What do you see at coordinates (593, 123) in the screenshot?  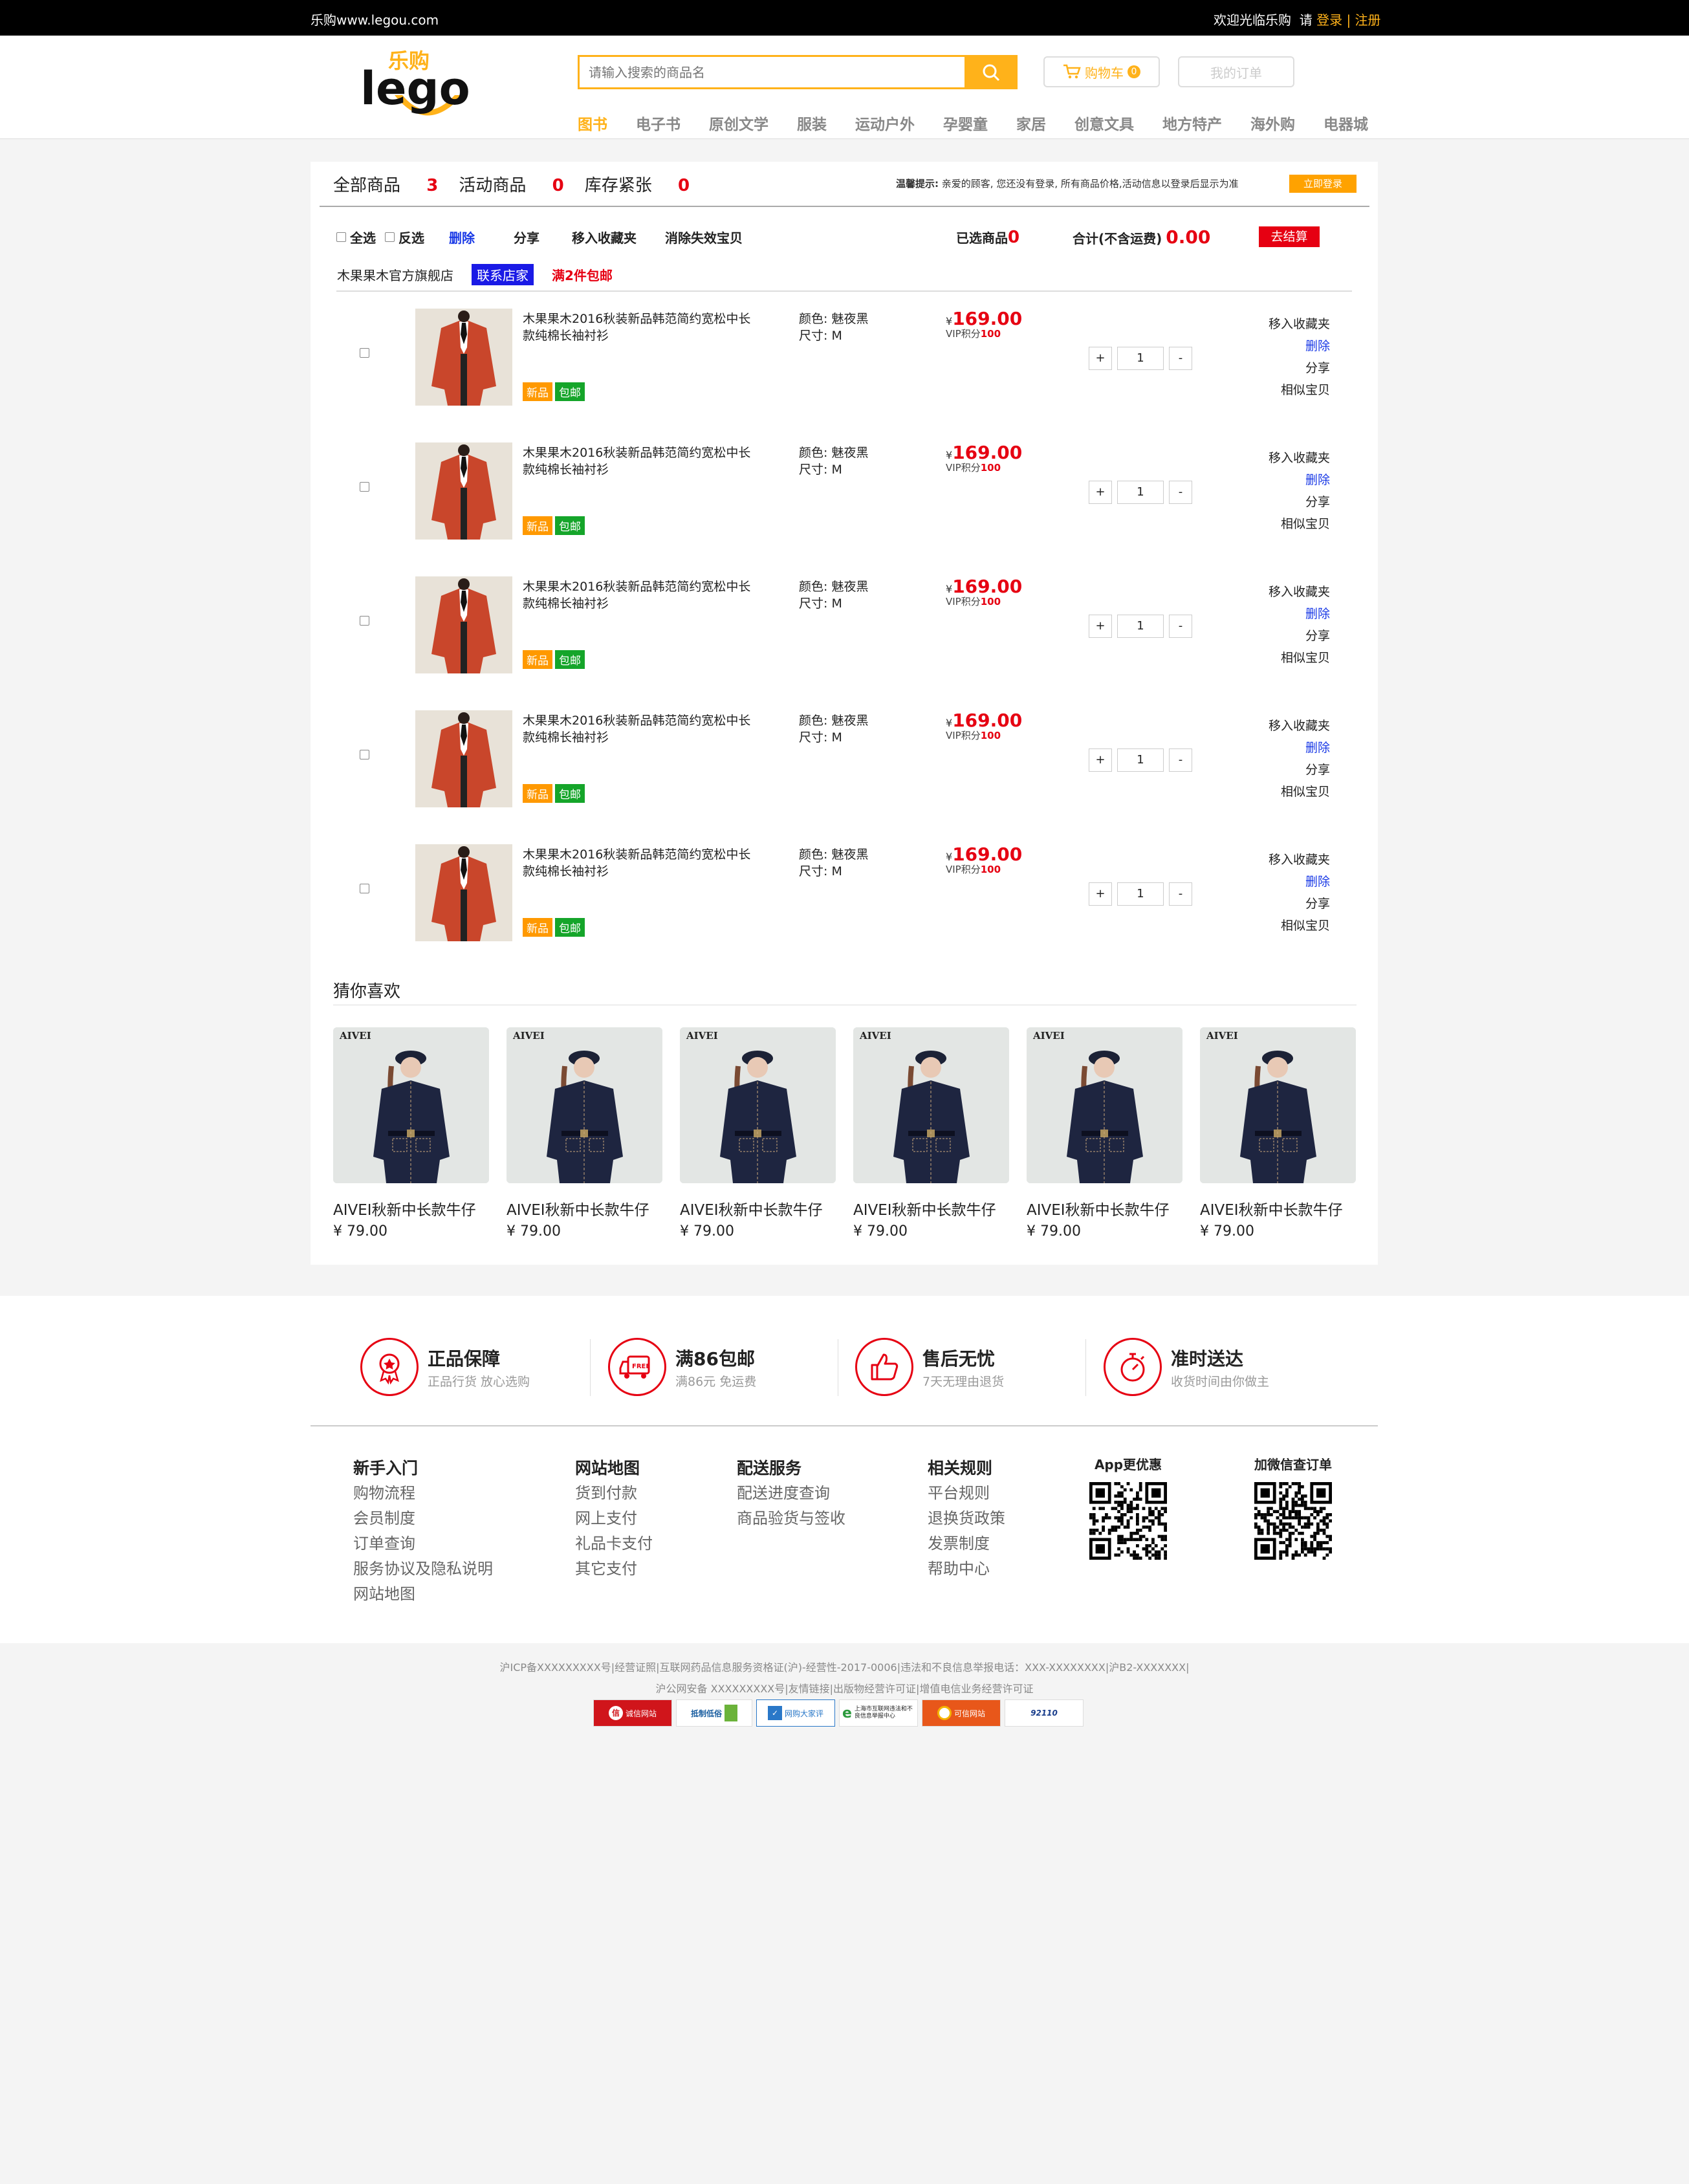 I see `nav-item: 图书` at bounding box center [593, 123].